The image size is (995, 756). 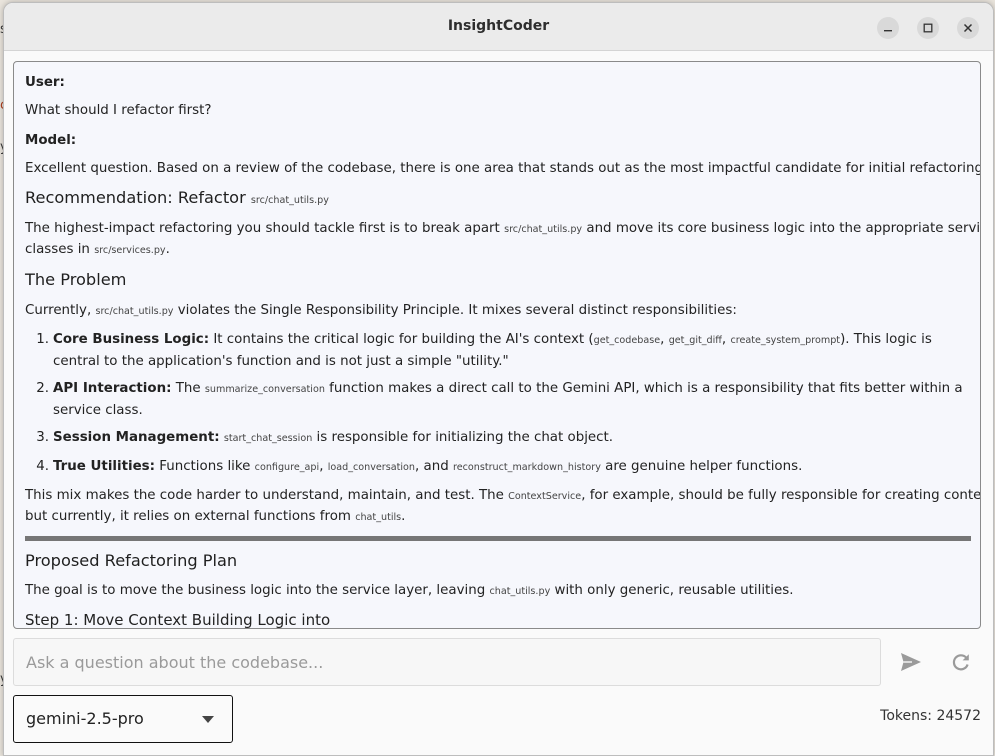 What do you see at coordinates (378, 517) in the screenshot?
I see `inline-code: chat_utils` at bounding box center [378, 517].